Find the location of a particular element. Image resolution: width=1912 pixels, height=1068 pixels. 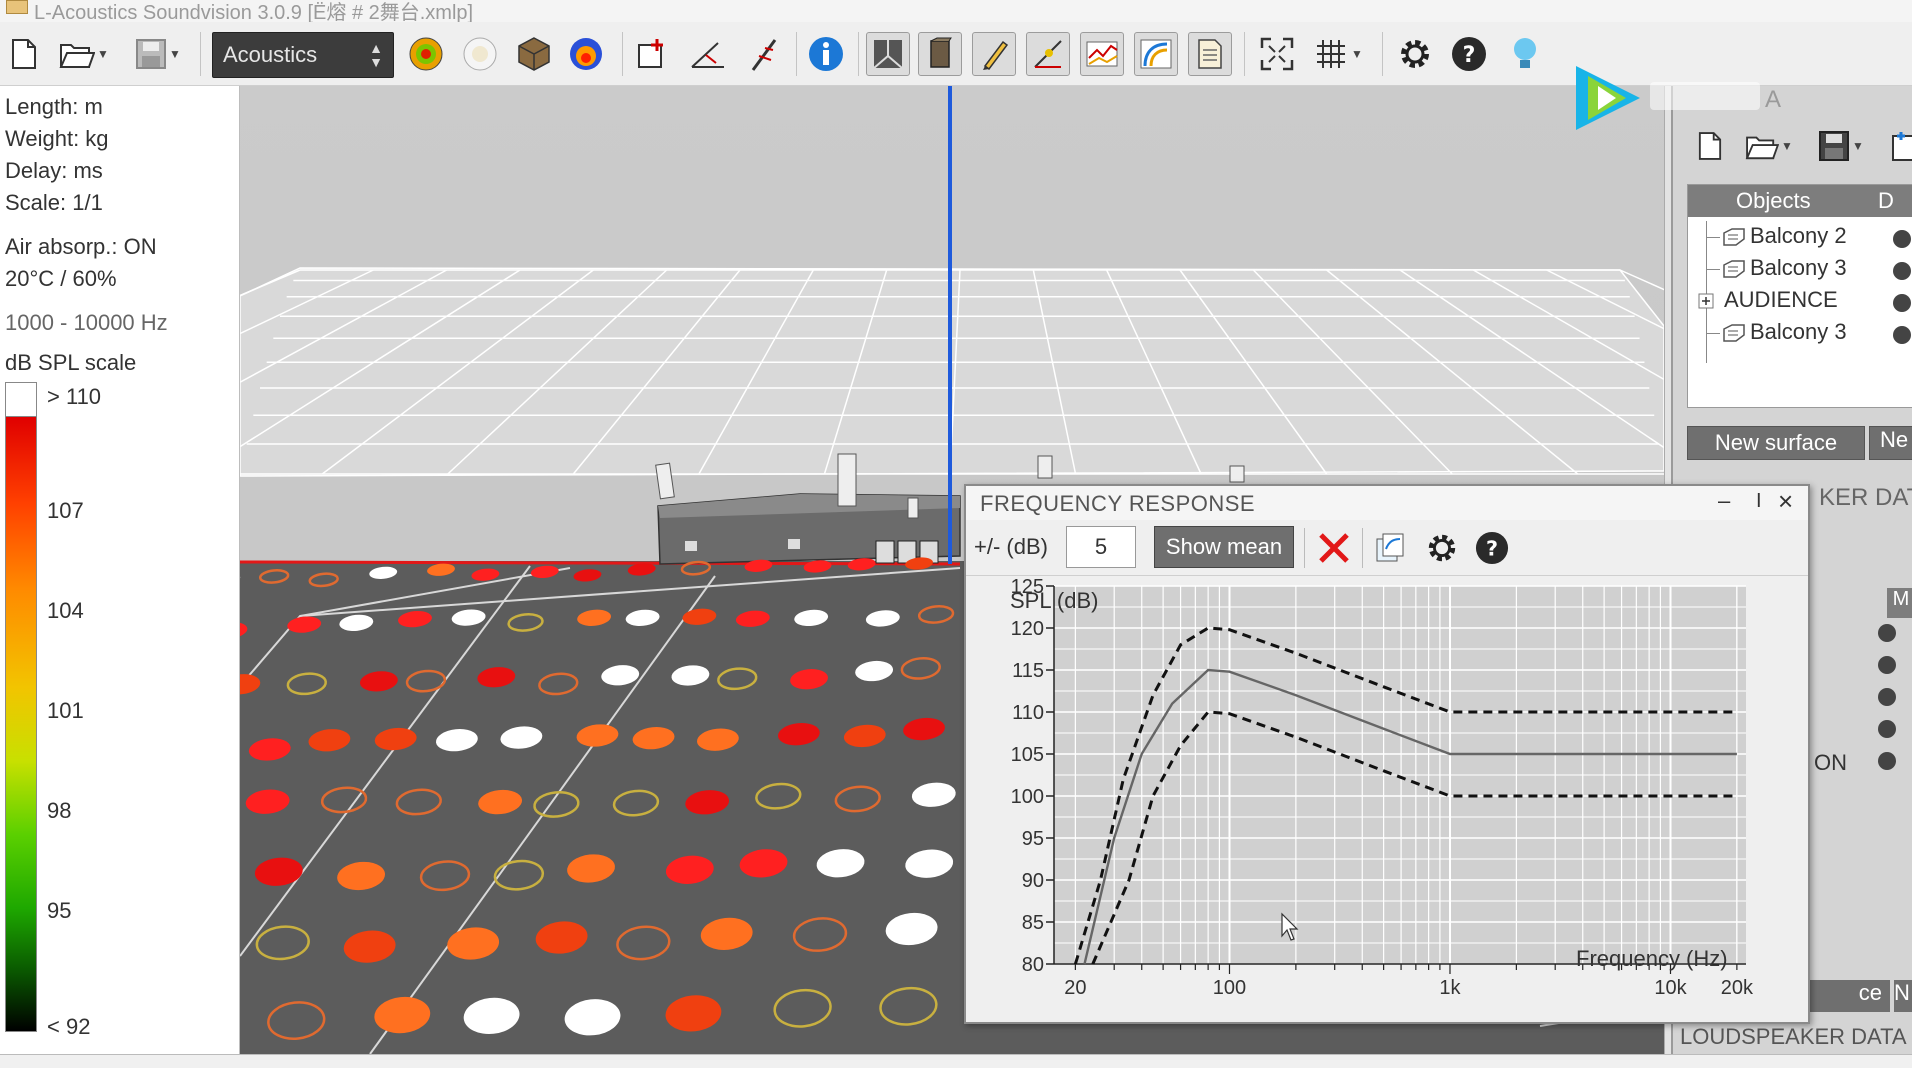

frequency-band: 1000 - 10000 Hz is located at coordinates (86, 322).